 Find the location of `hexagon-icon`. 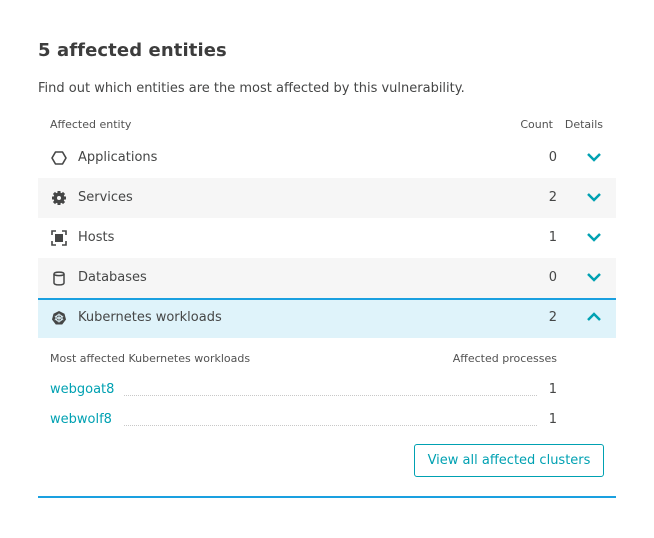

hexagon-icon is located at coordinates (59, 158).